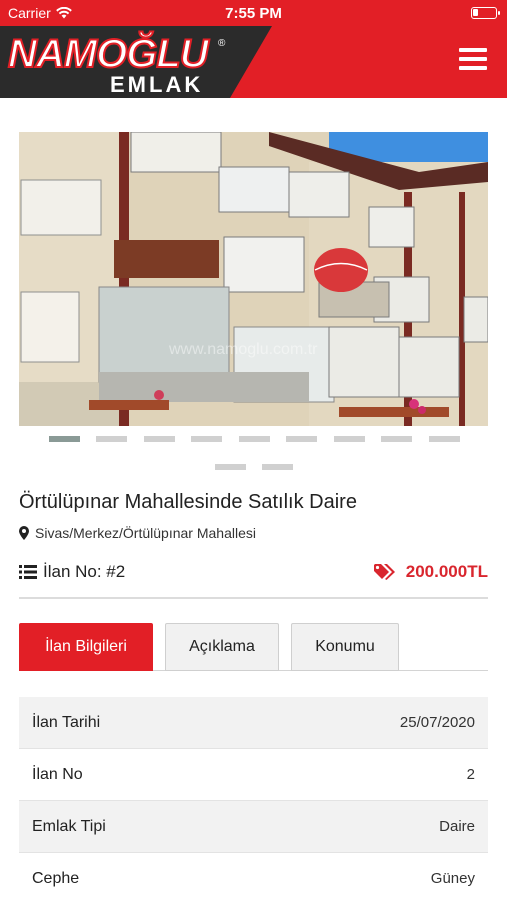 The width and height of the screenshot is (507, 900). Describe the element at coordinates (243, 349) in the screenshot. I see `photo-watermark: www.namoglu.com.tr` at that location.